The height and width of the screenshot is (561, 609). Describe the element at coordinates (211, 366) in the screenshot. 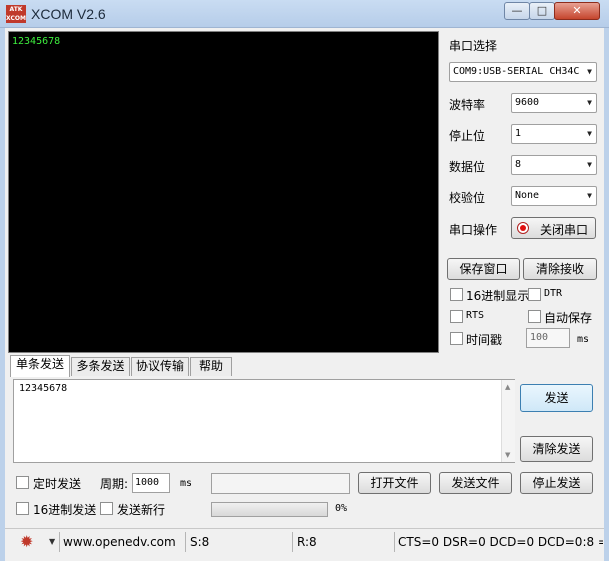

I see `tab-help: 帮助` at that location.